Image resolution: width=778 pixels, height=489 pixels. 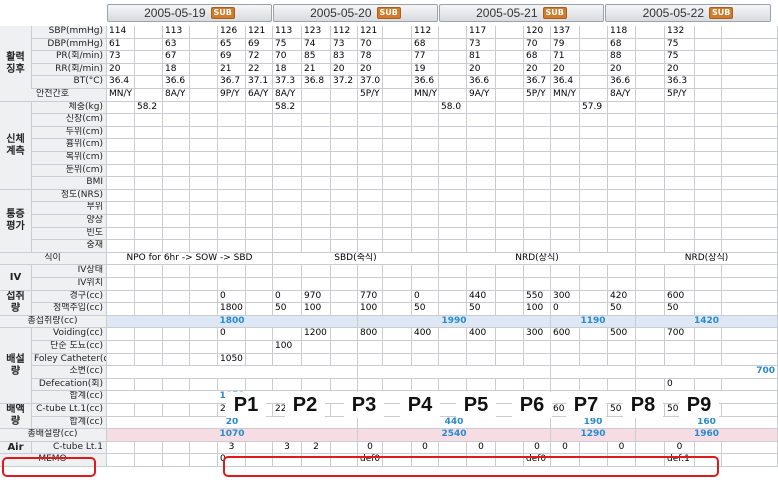 What do you see at coordinates (680, 297) in the screenshot?
I see `data-cell: 600` at bounding box center [680, 297].